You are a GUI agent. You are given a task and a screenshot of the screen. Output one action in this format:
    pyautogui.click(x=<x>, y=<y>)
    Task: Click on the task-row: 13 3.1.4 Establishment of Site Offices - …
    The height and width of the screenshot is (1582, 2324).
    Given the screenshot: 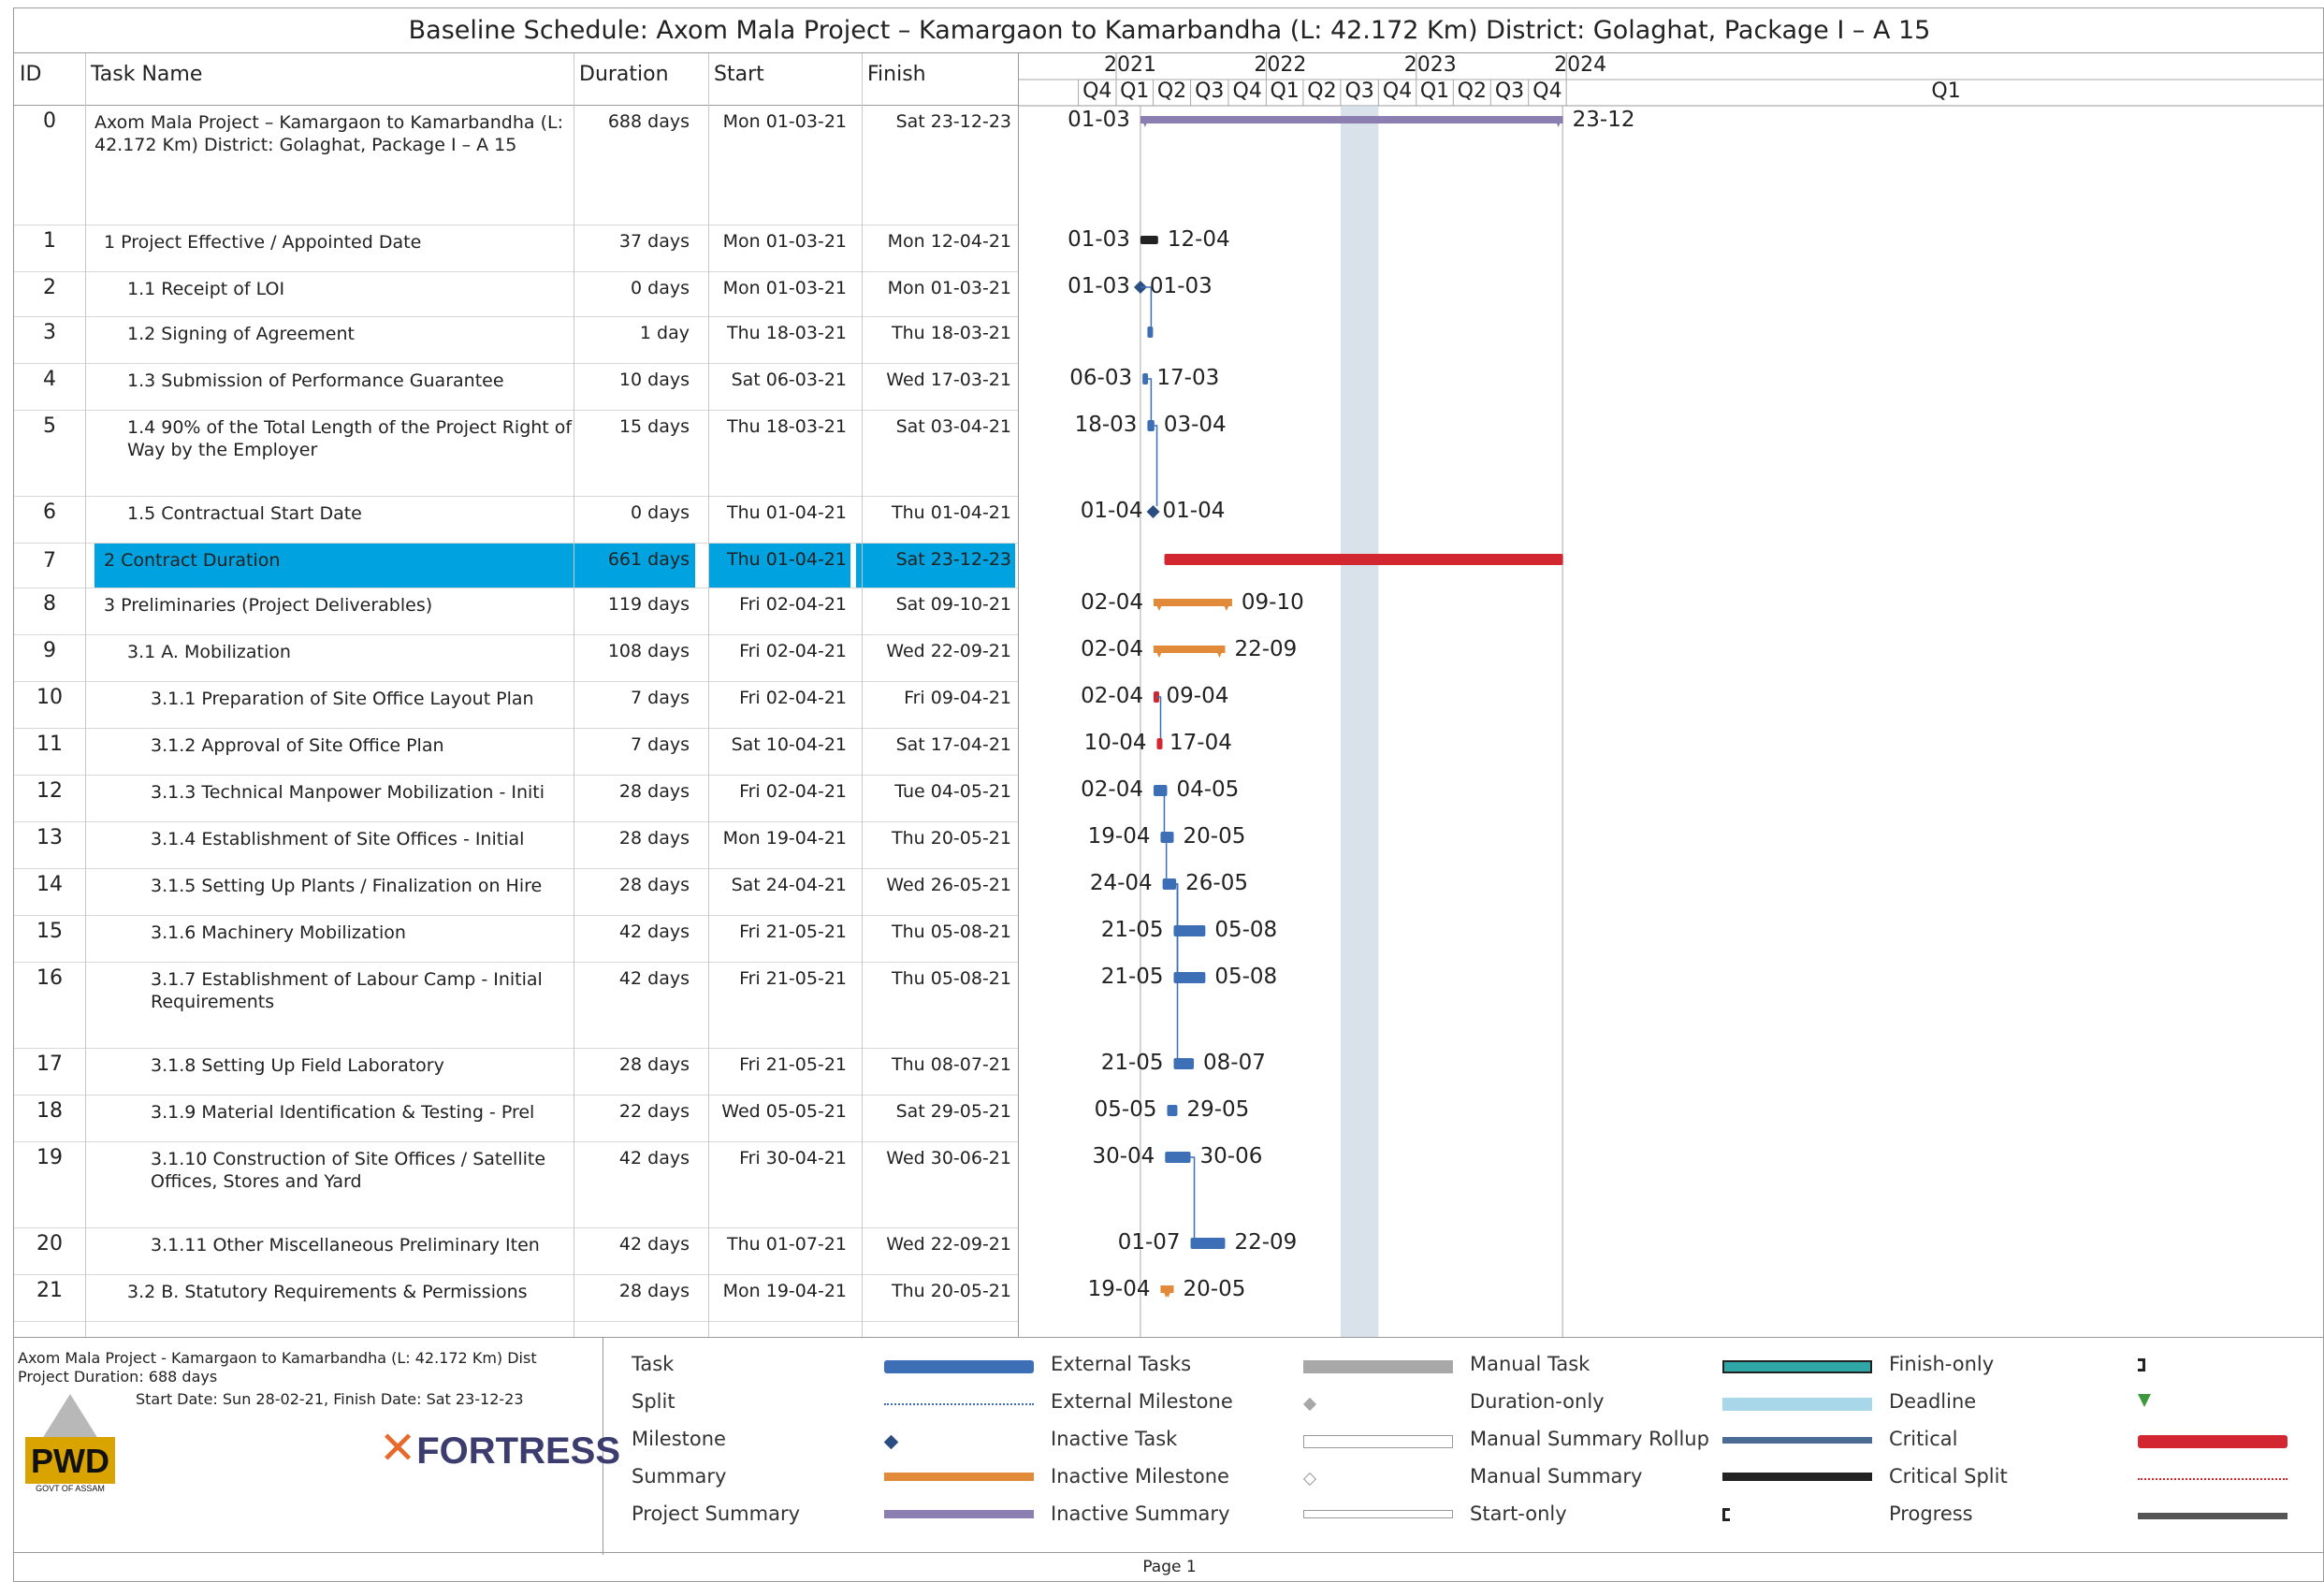 What is the action you would take?
    pyautogui.click(x=516, y=846)
    